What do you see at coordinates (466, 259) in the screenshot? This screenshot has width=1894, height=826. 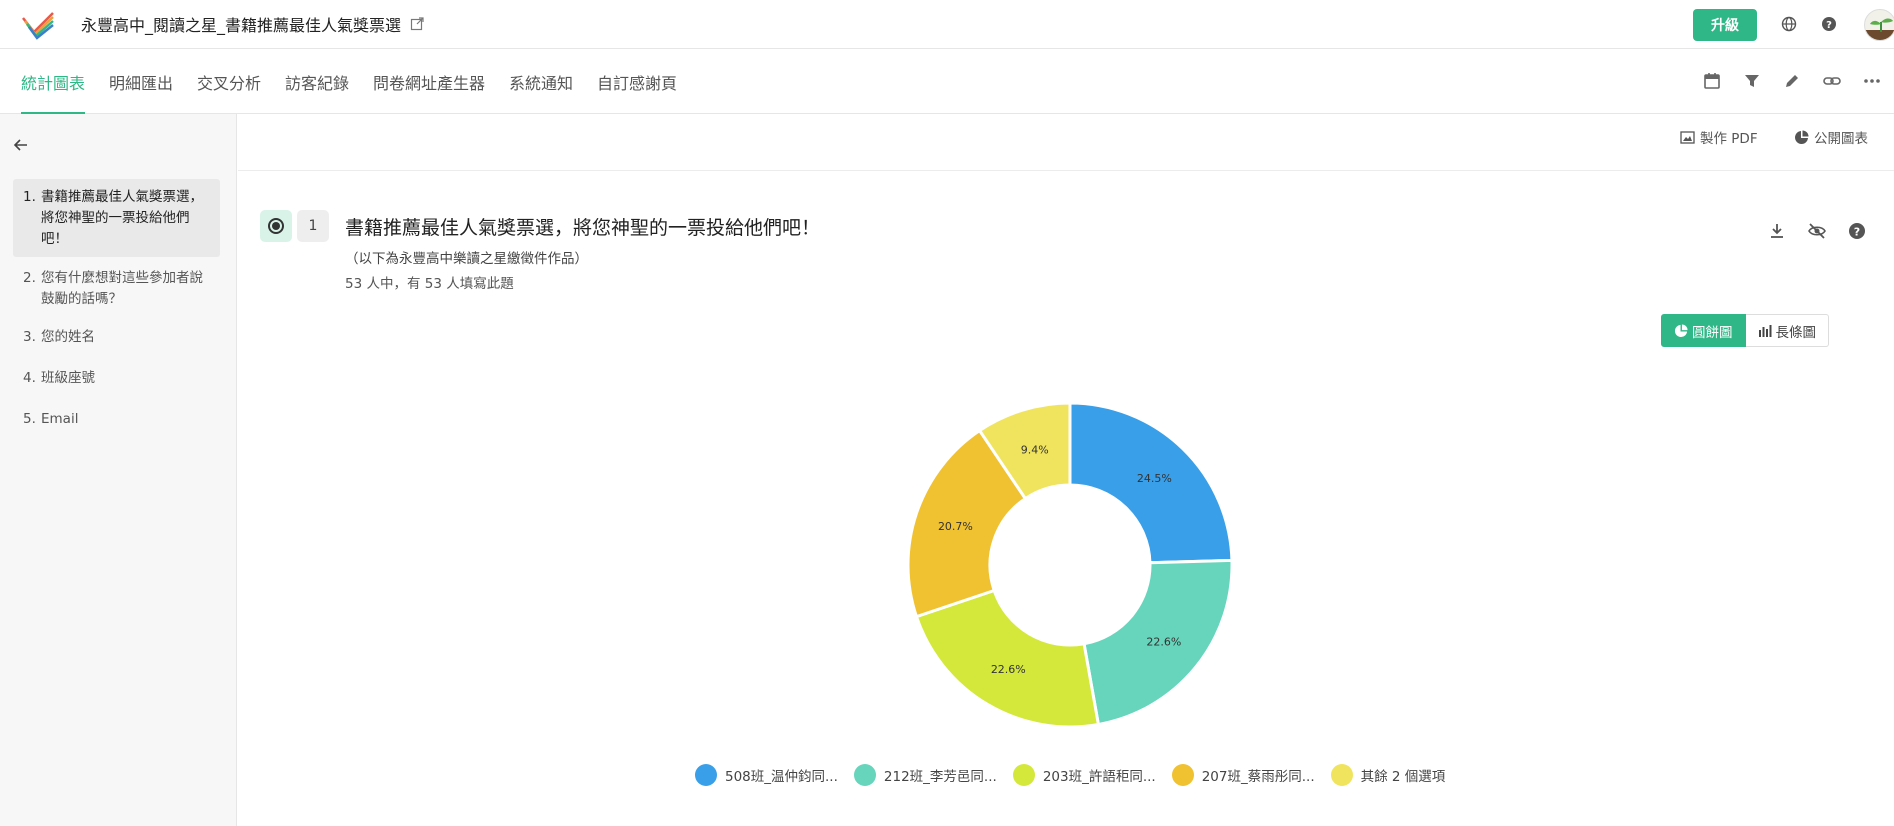 I see `question-description: （以下為永豐高中樂讀之星繳徵件作品）` at bounding box center [466, 259].